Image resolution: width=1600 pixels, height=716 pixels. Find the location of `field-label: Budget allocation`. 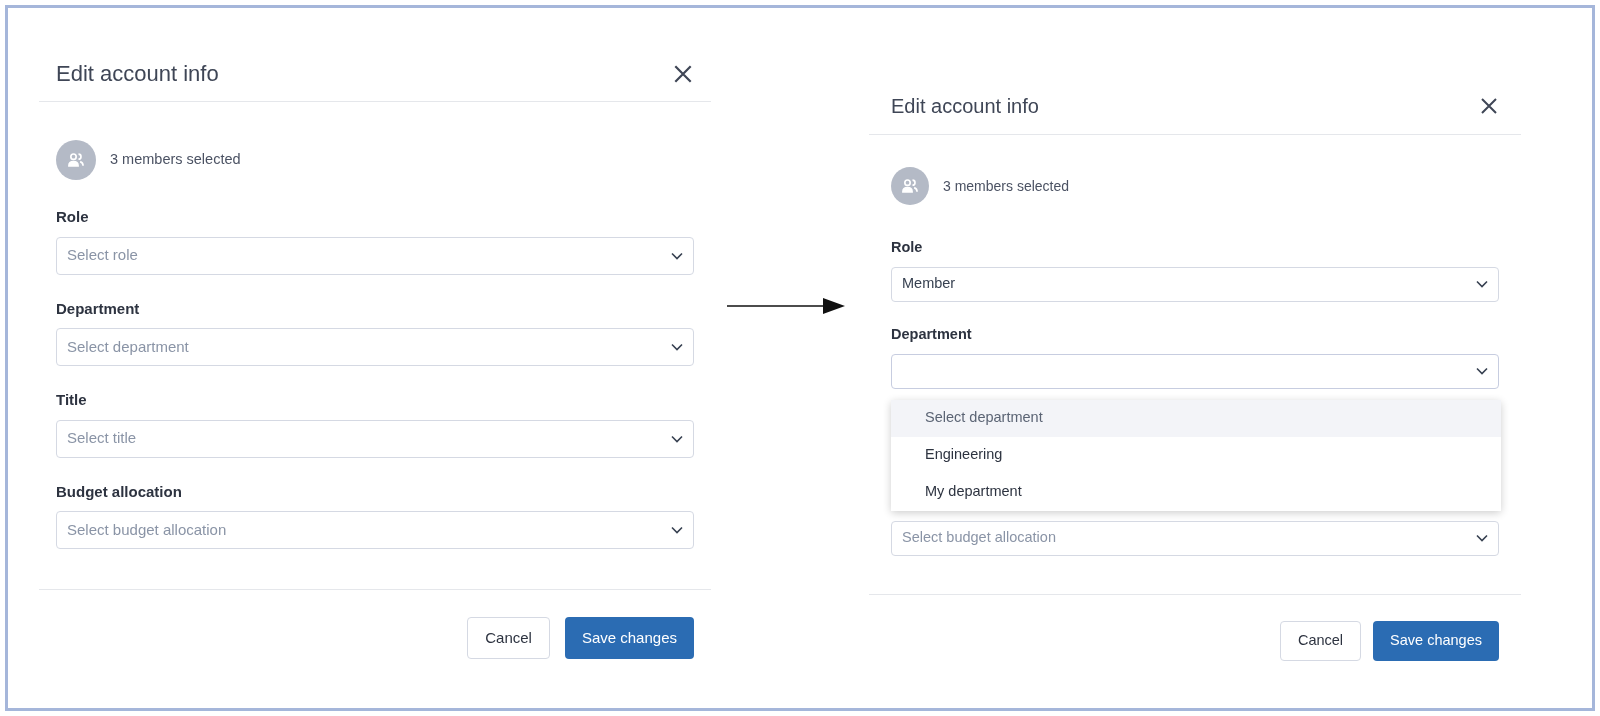

field-label: Budget allocation is located at coordinates (119, 491).